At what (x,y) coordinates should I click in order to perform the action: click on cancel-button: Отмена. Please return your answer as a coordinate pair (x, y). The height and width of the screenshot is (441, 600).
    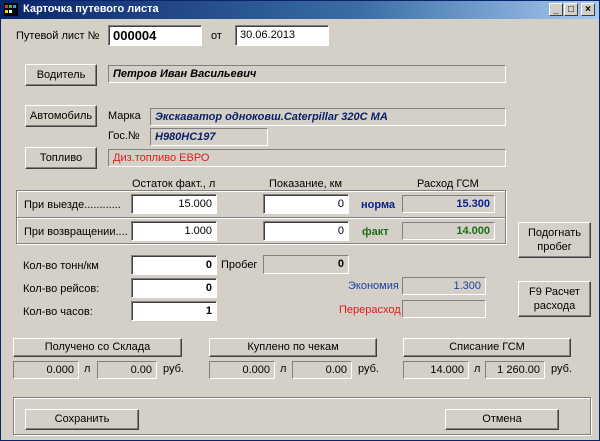
    Looking at the image, I should click on (502, 419).